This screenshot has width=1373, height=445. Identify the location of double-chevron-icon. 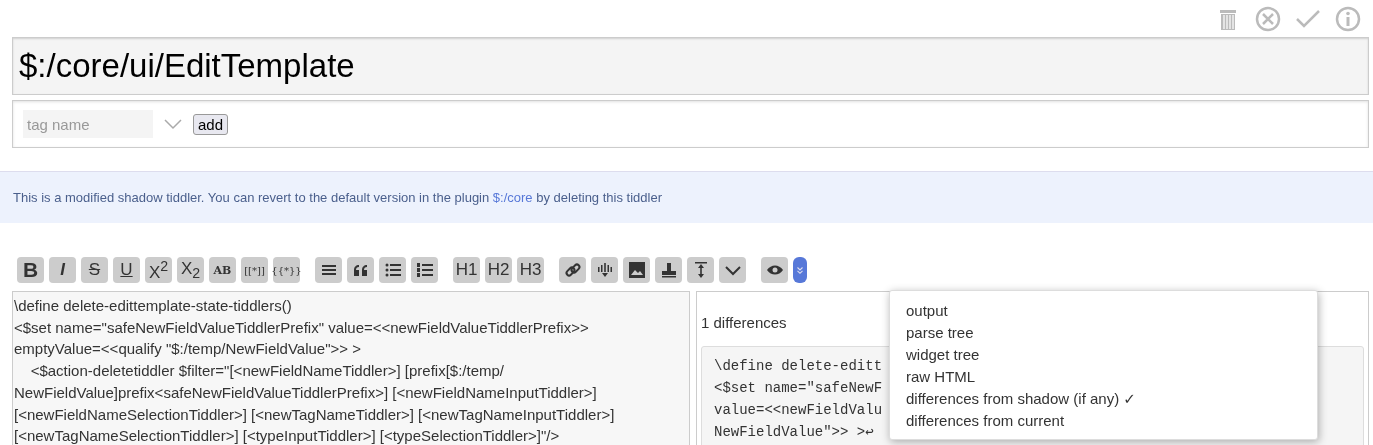
(800, 270).